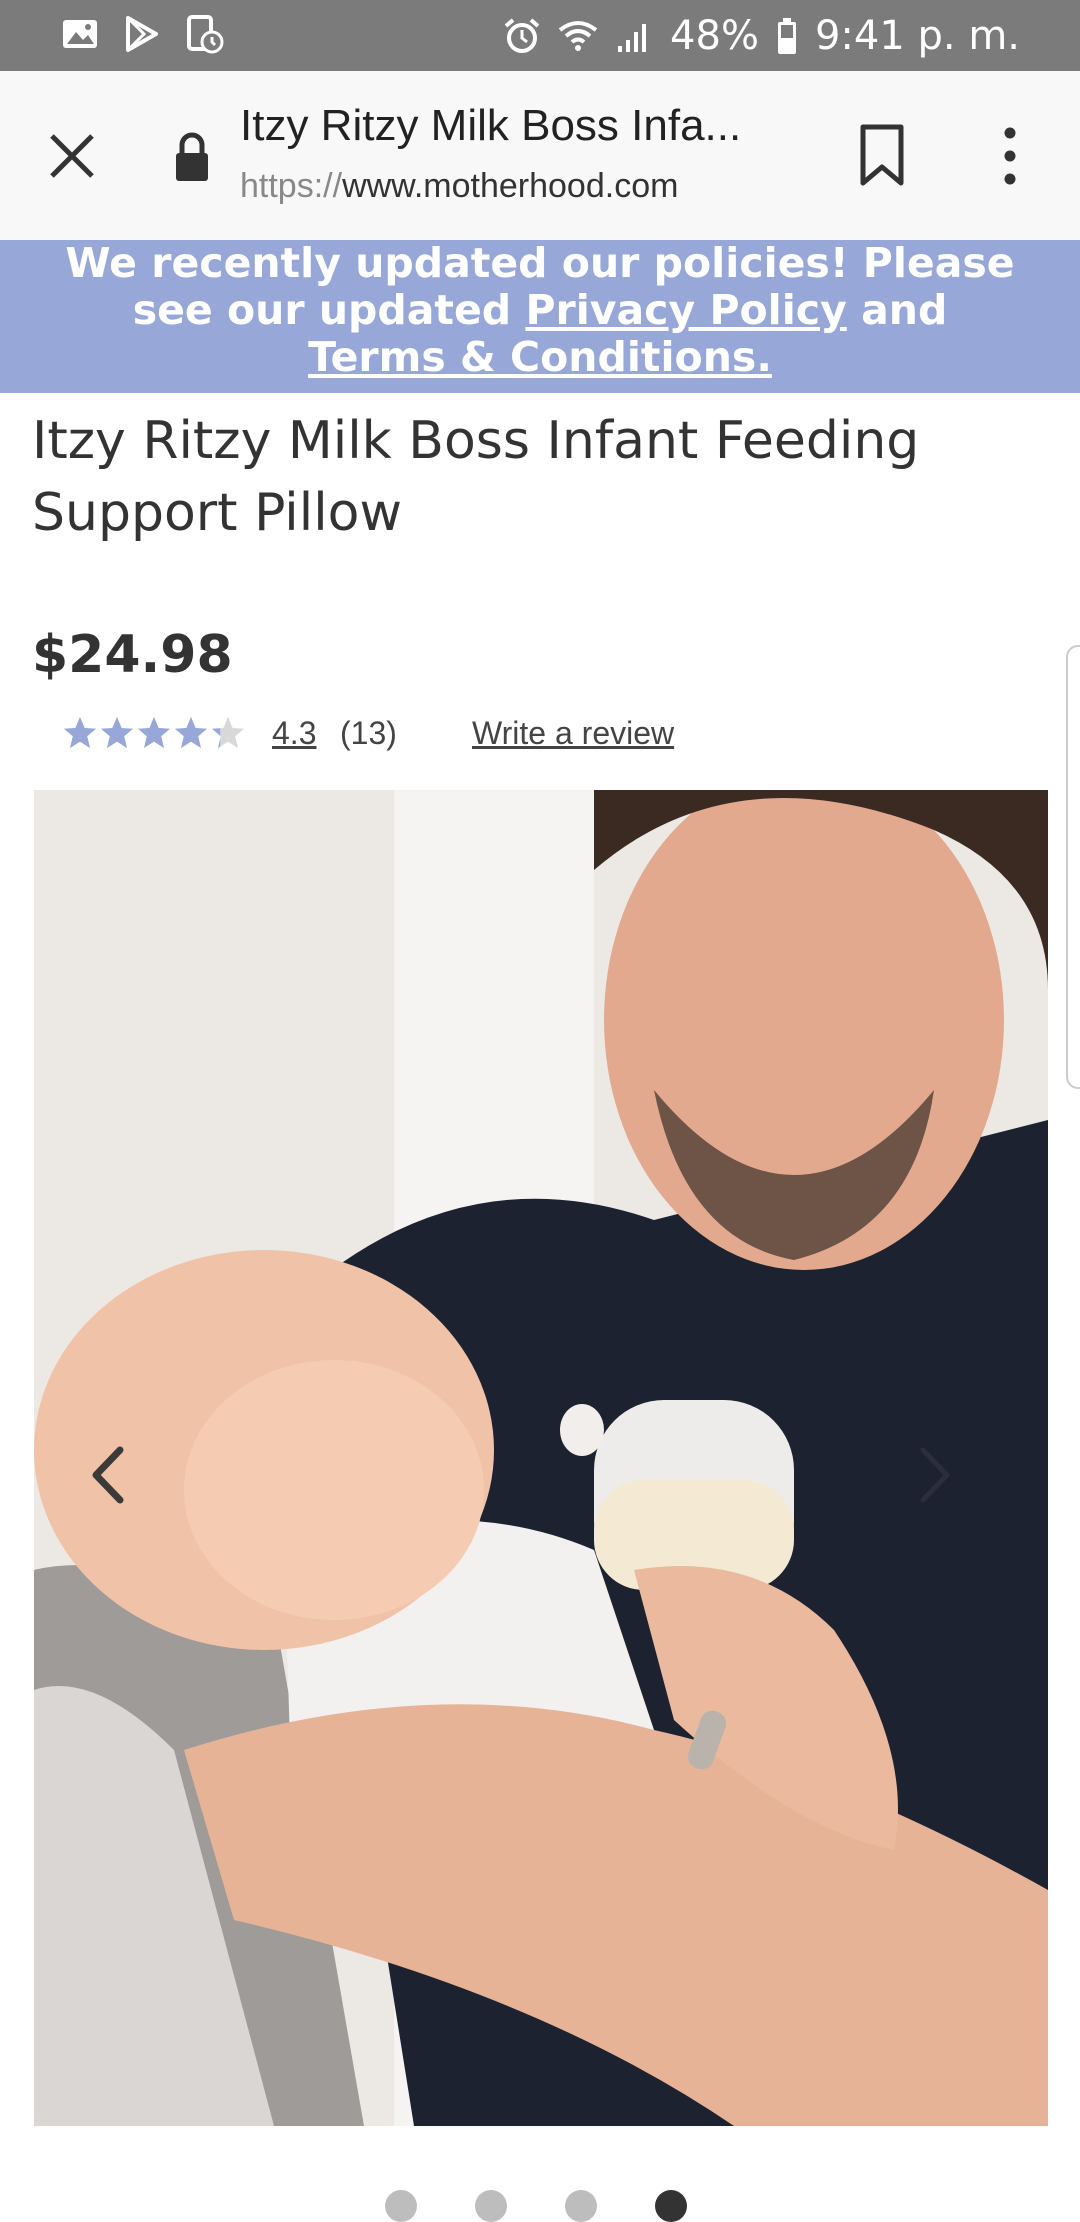 This screenshot has height=2222, width=1080. Describe the element at coordinates (714, 35) in the screenshot. I see `battery-percent: 48%` at that location.